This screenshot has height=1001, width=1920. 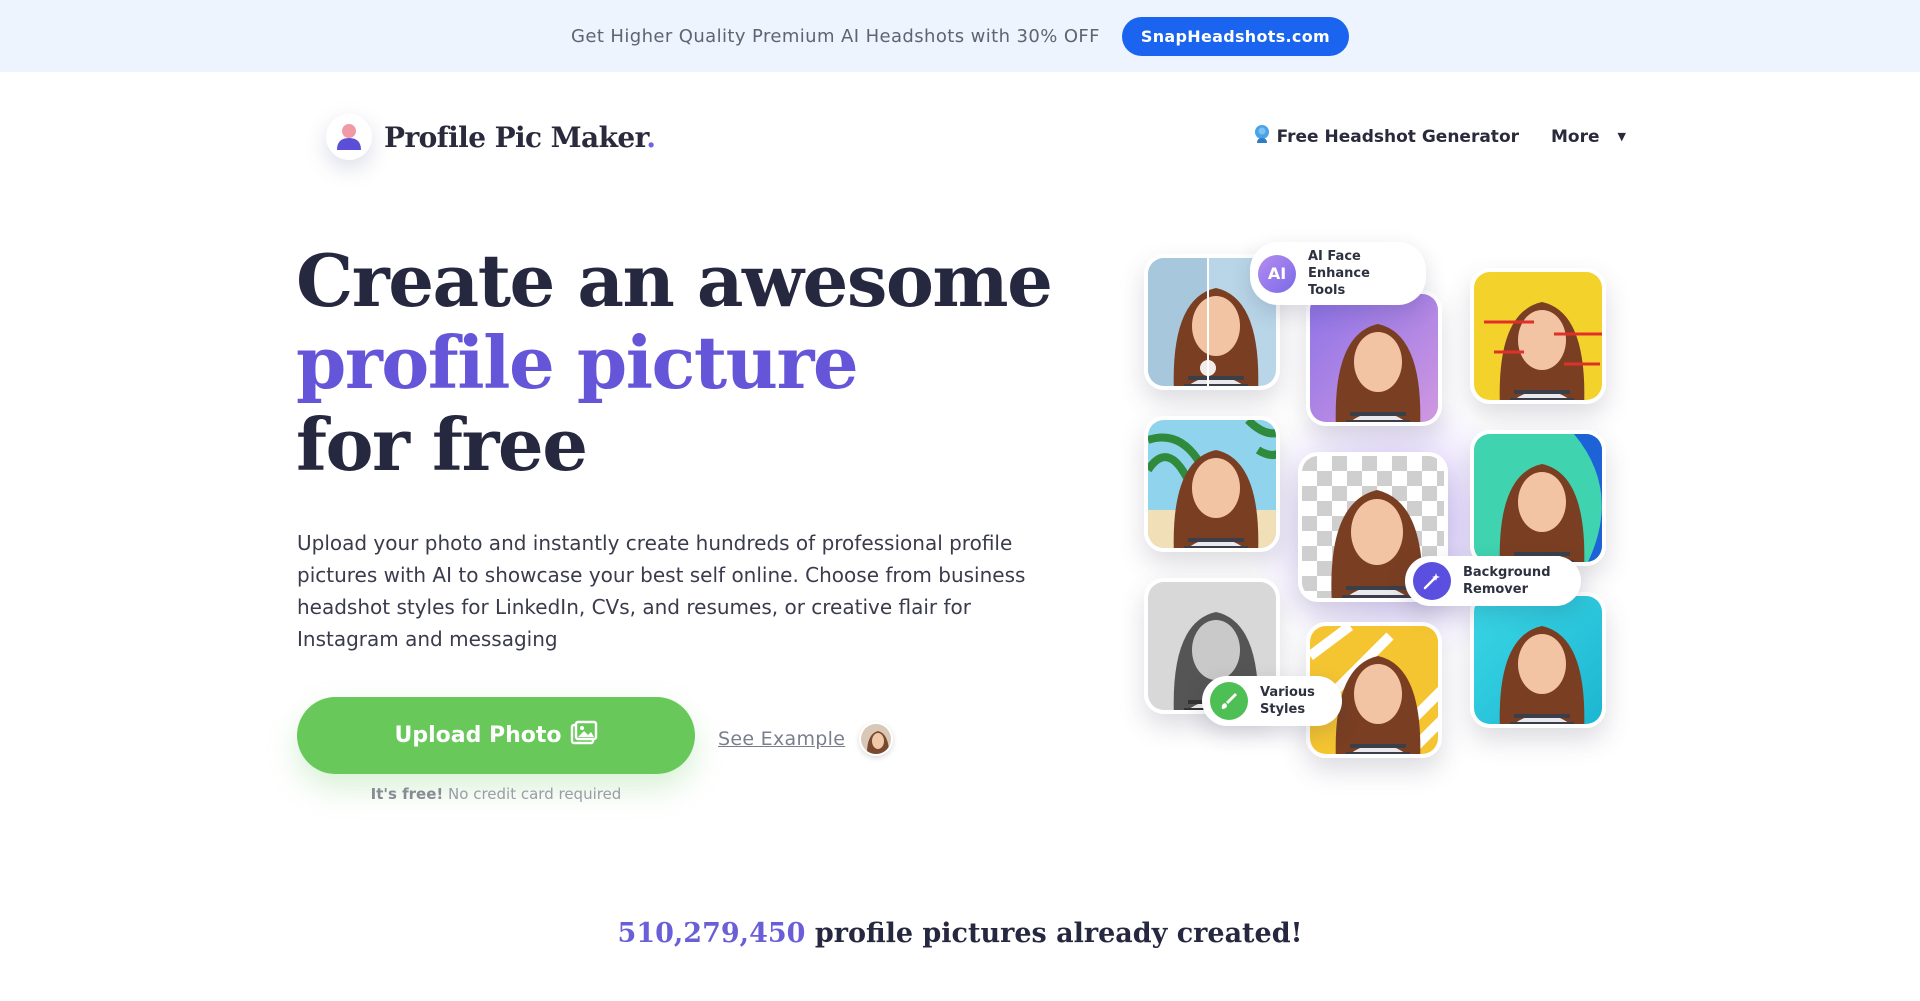 I want to click on hero-title-line1: Create an awesome, so click(x=674, y=280).